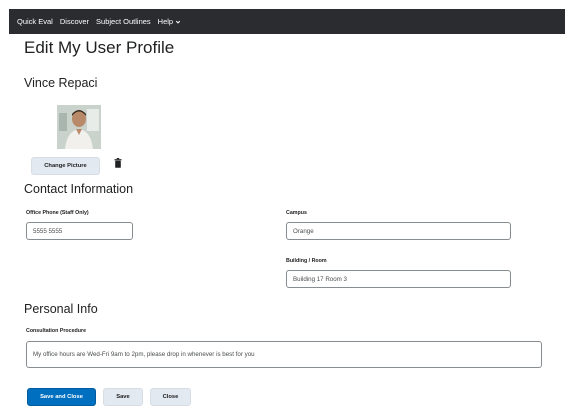 This screenshot has width=565, height=410. I want to click on change-picture-button: Change Picture, so click(65, 166).